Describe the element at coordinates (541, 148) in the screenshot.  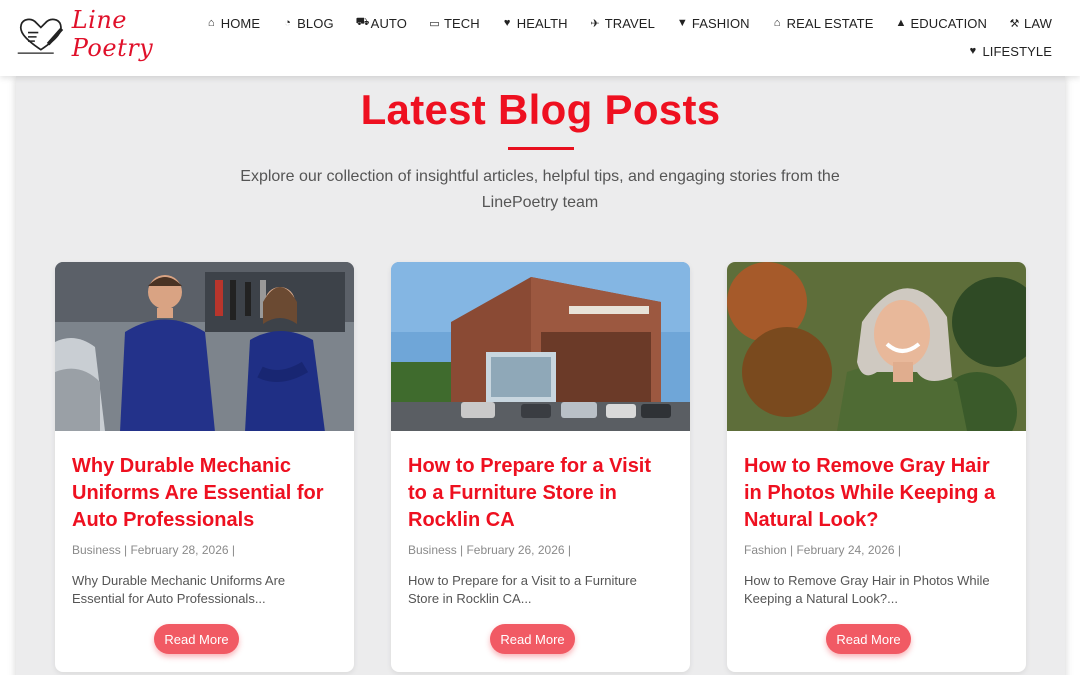
I see `title-underline` at that location.